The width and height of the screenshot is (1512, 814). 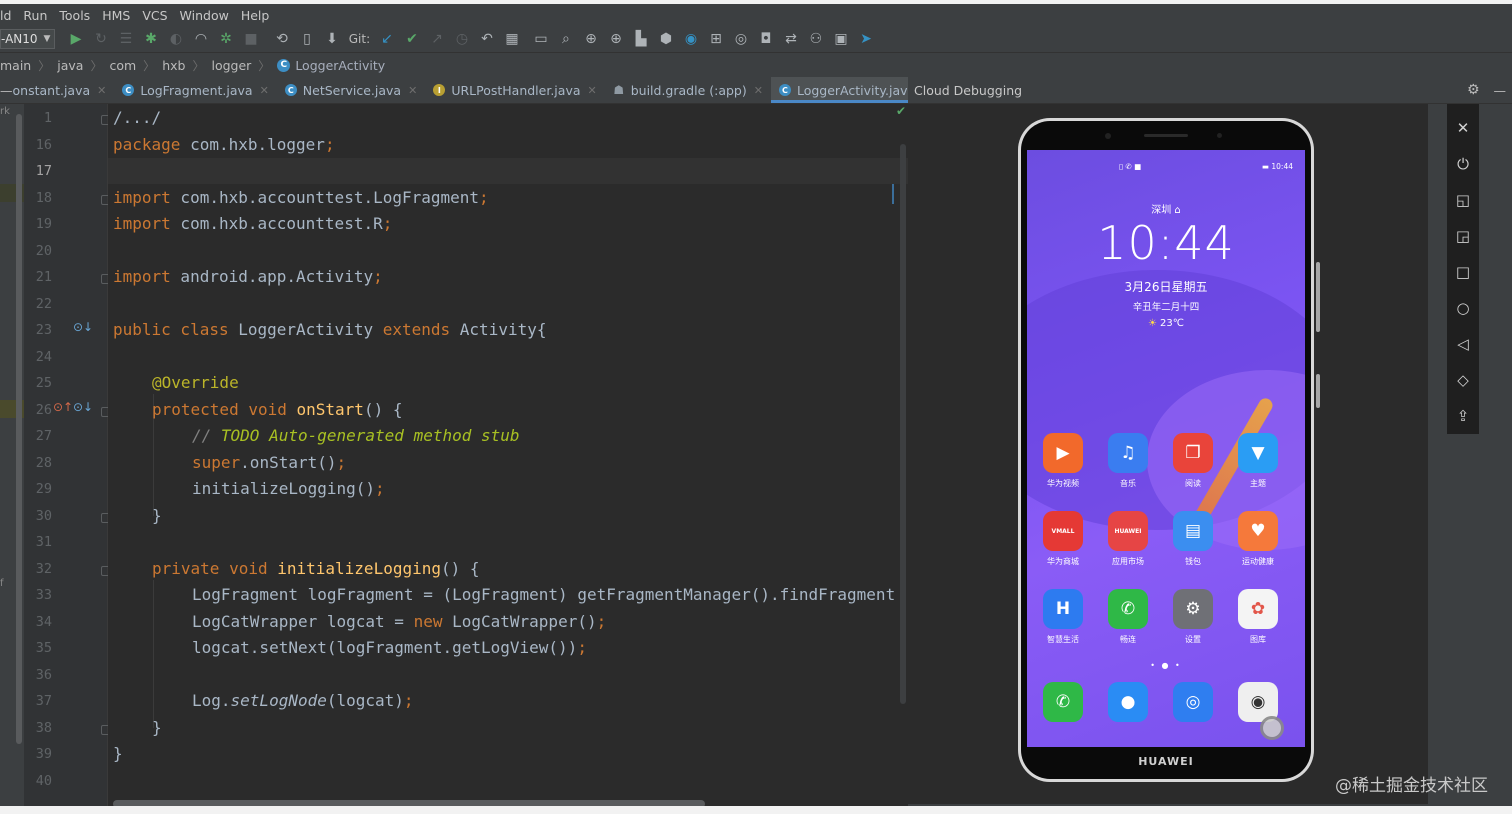 I want to click on hms-check-icon: ◎, so click(x=740, y=39).